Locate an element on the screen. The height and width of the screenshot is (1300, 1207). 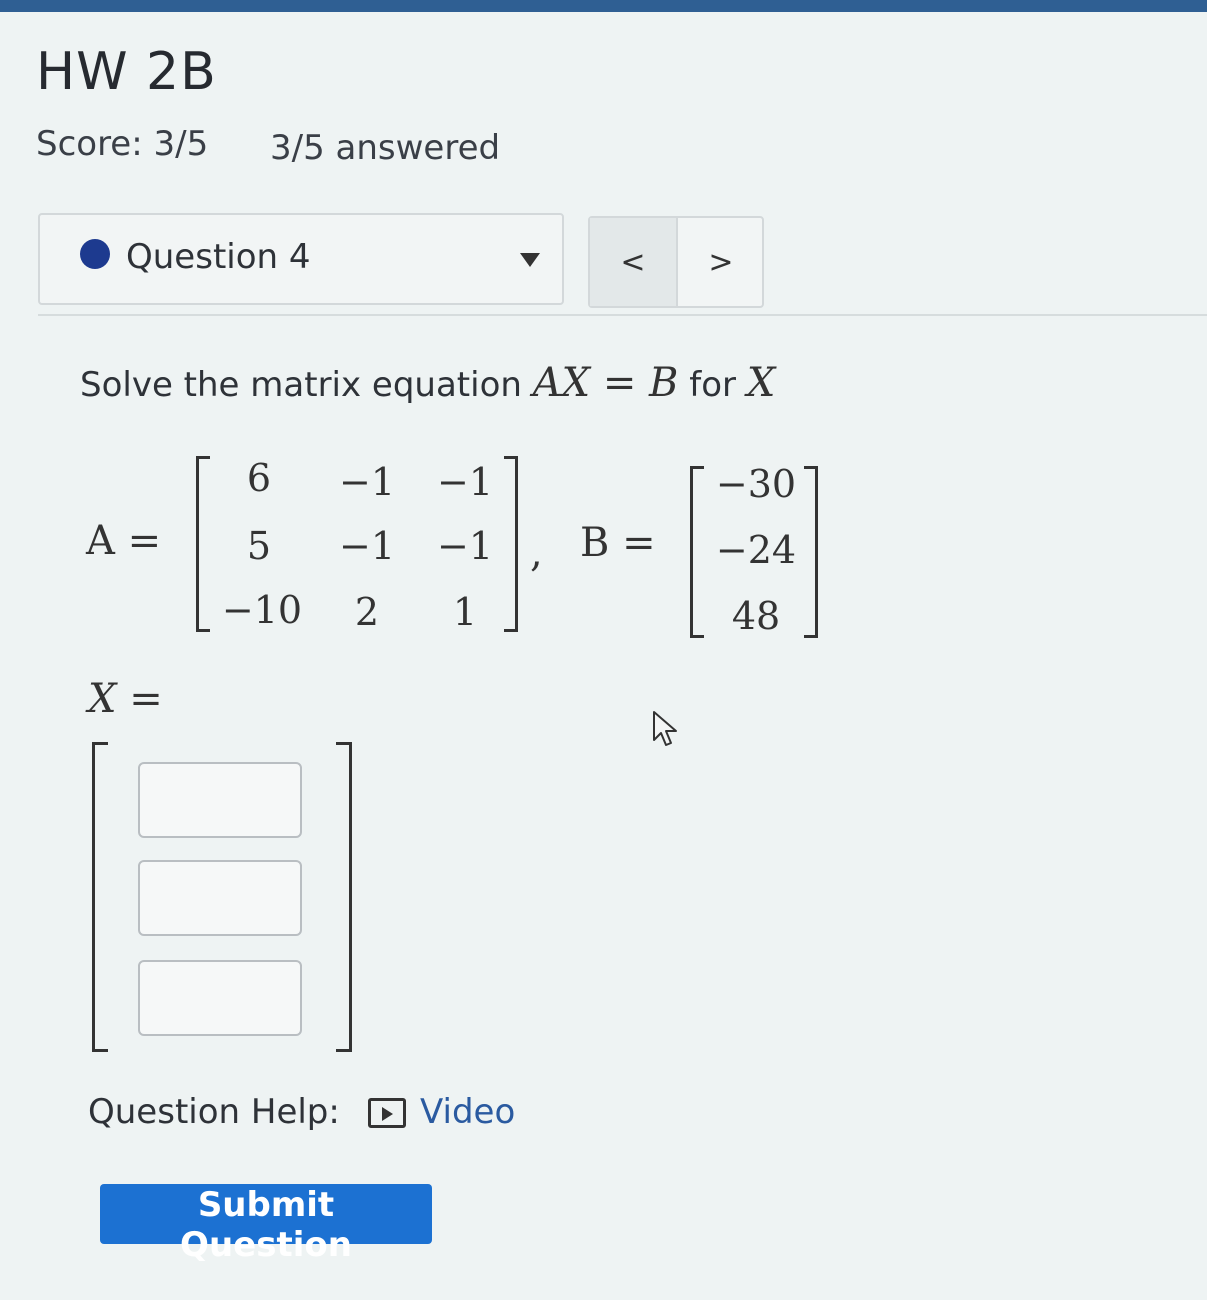
question-status-dot-icon is located at coordinates (95, 254).